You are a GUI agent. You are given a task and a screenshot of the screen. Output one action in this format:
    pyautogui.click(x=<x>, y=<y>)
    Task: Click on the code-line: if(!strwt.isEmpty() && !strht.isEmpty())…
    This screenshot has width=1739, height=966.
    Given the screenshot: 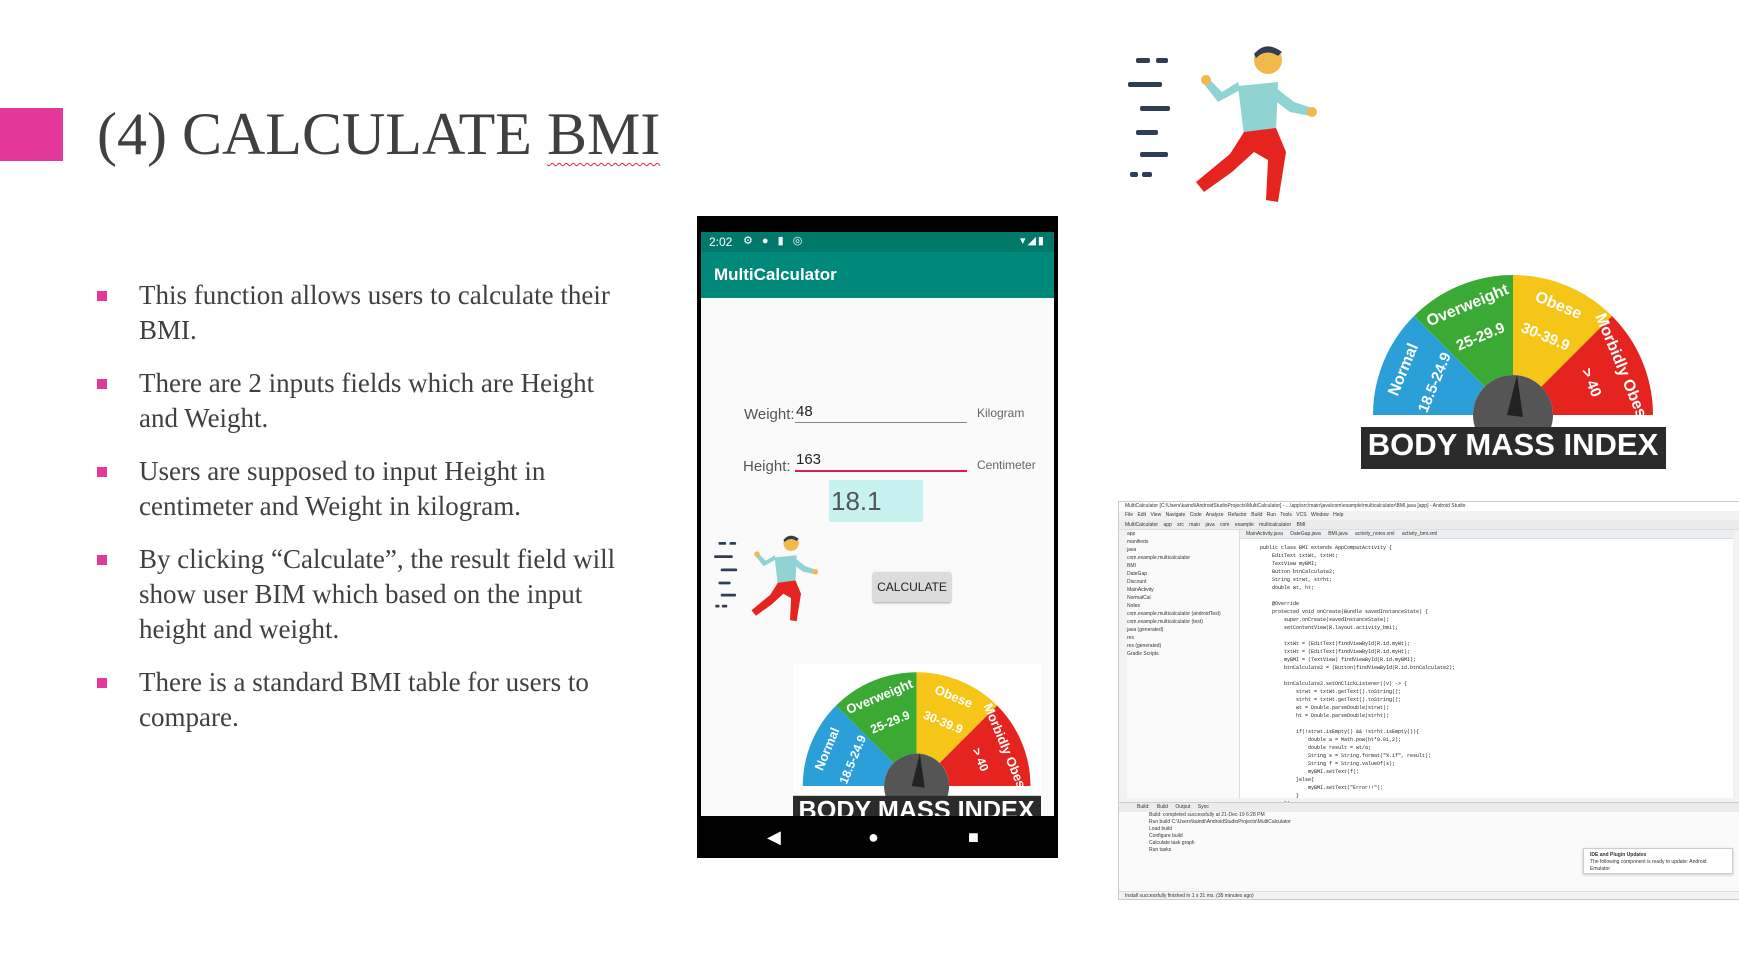 What is the action you would take?
    pyautogui.click(x=1340, y=732)
    